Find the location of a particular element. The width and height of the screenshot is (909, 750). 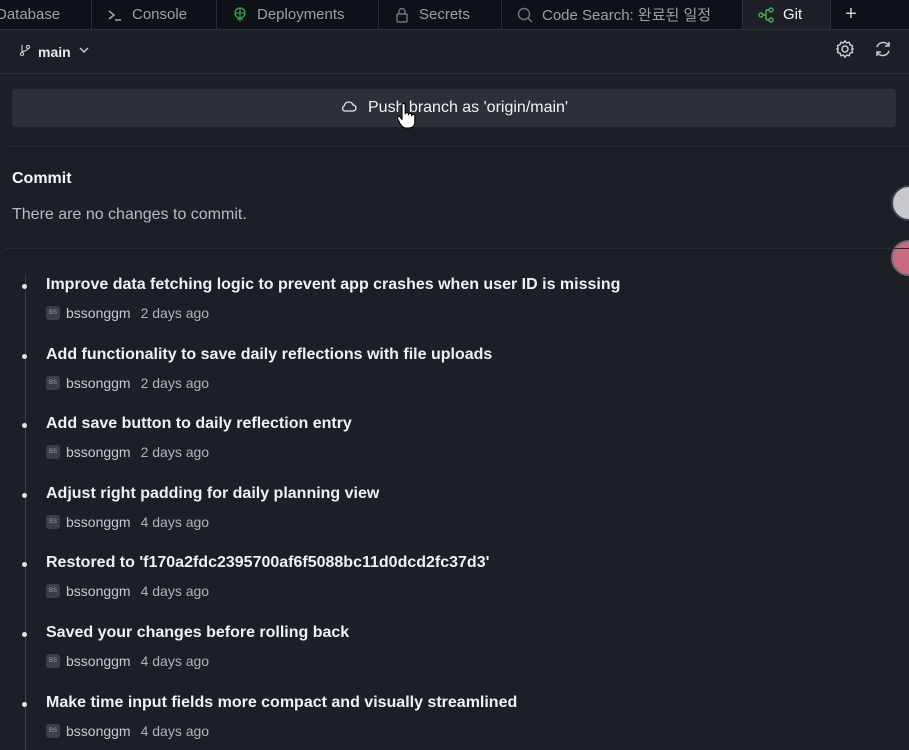

tab-deployments: Deployments is located at coordinates (298, 14).